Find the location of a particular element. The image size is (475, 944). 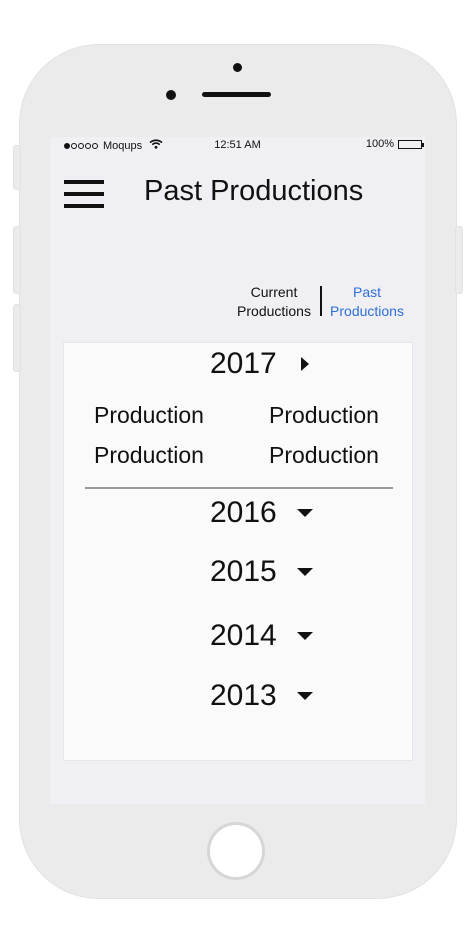

year-row-2017: 2017 is located at coordinates (239, 364).